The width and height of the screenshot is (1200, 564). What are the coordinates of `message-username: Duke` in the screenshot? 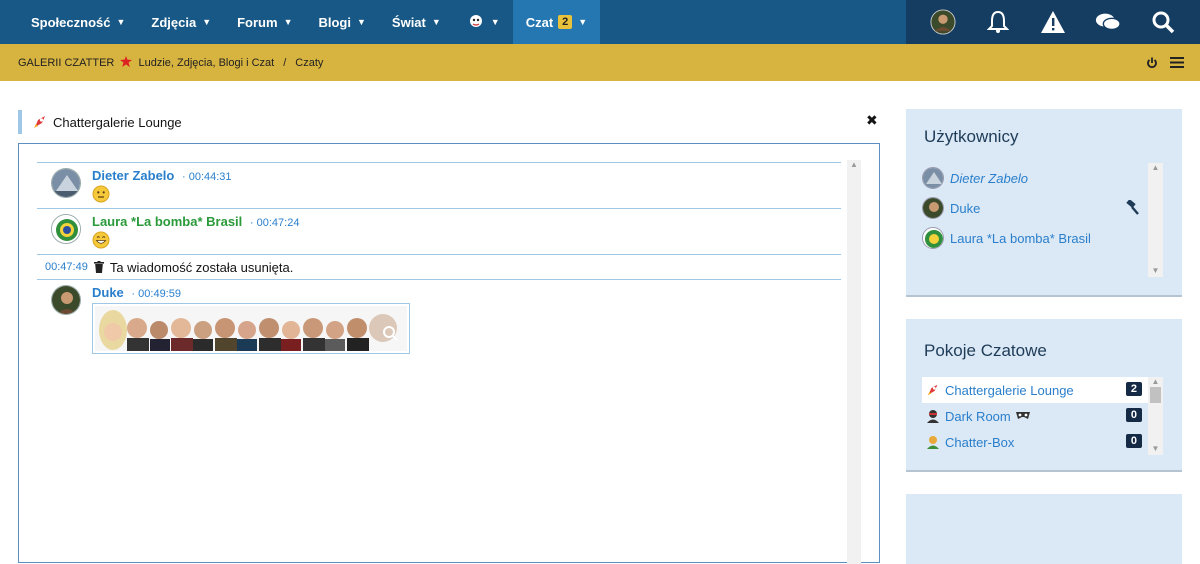 It's located at (108, 292).